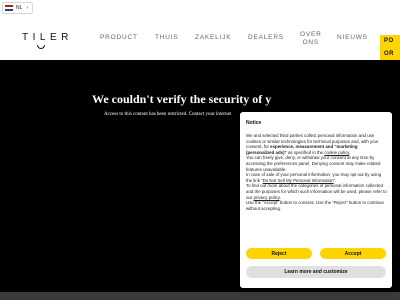 This screenshot has height=300, width=400. What do you see at coordinates (352, 37) in the screenshot?
I see `nav-item-nieuws: NIEUWS` at bounding box center [352, 37].